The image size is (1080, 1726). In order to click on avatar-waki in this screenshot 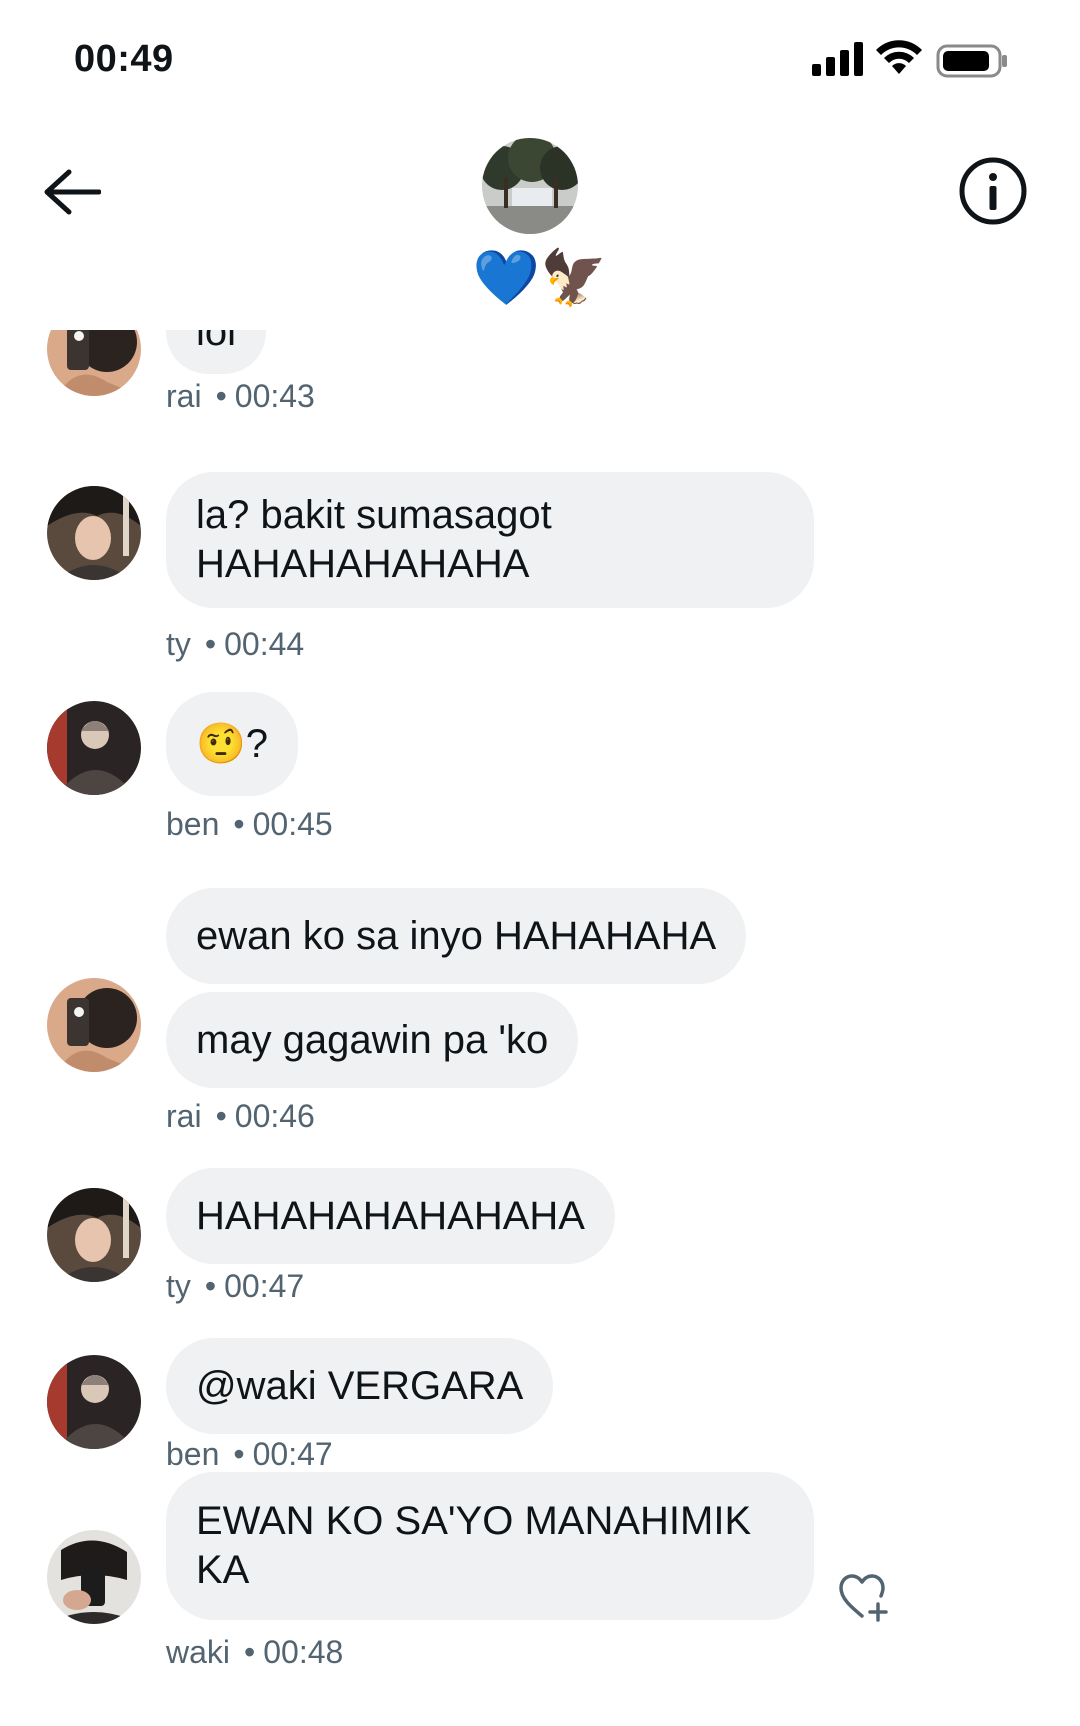, I will do `click(94, 1577)`.